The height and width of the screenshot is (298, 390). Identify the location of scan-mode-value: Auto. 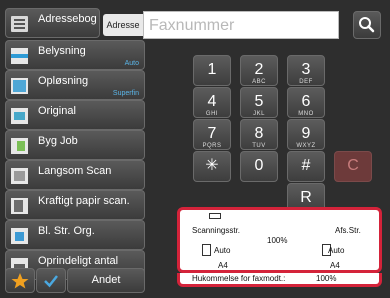
(222, 250).